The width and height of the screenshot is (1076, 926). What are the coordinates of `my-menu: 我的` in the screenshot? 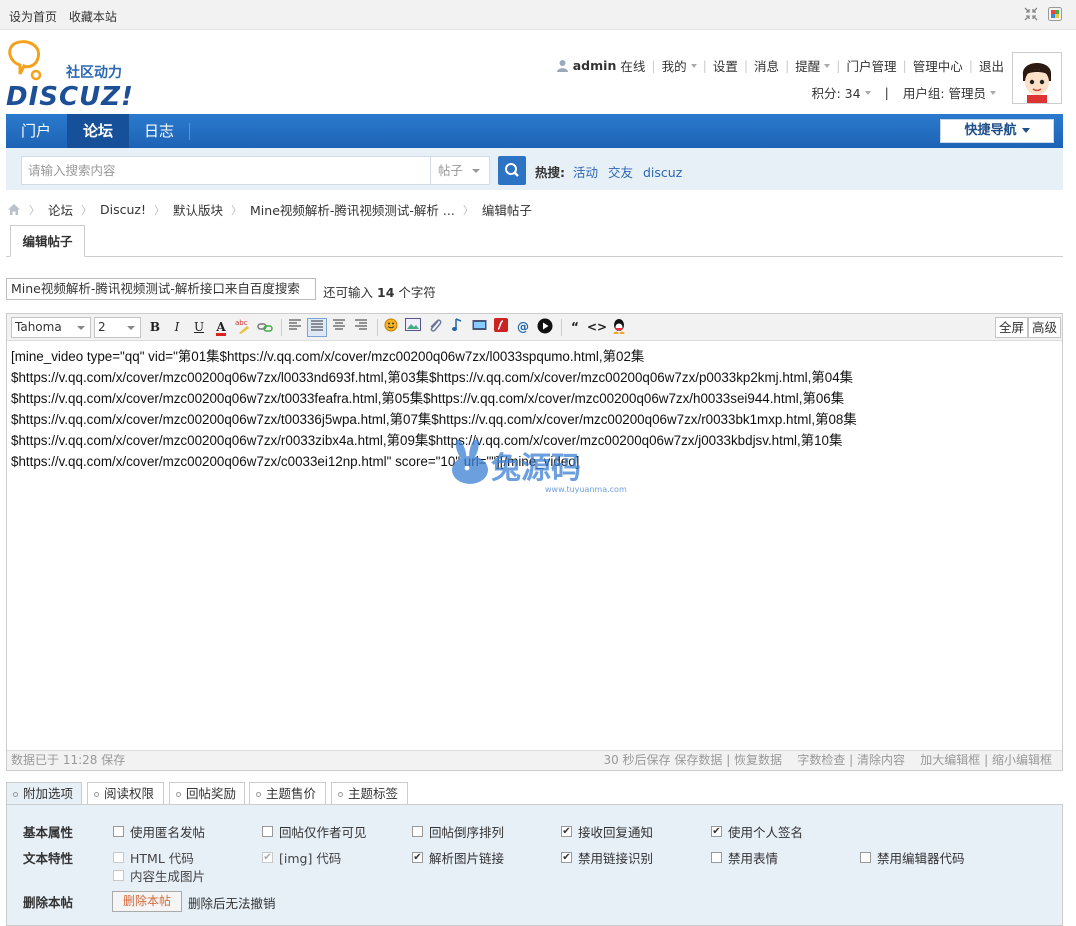 It's located at (674, 65).